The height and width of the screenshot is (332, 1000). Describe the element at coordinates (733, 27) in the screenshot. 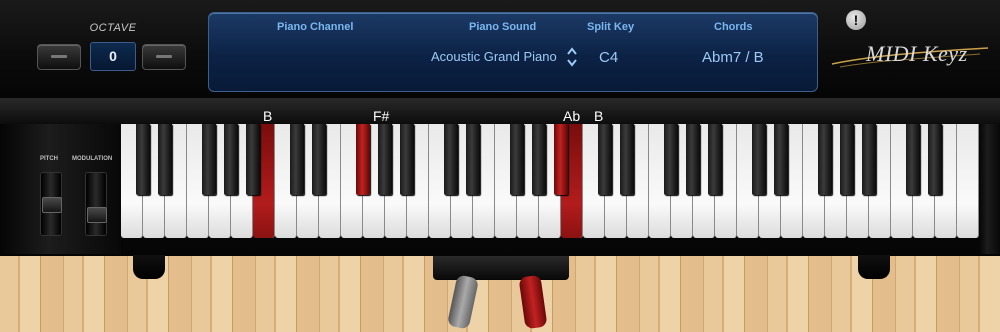

I see `chords-header: Chords` at that location.